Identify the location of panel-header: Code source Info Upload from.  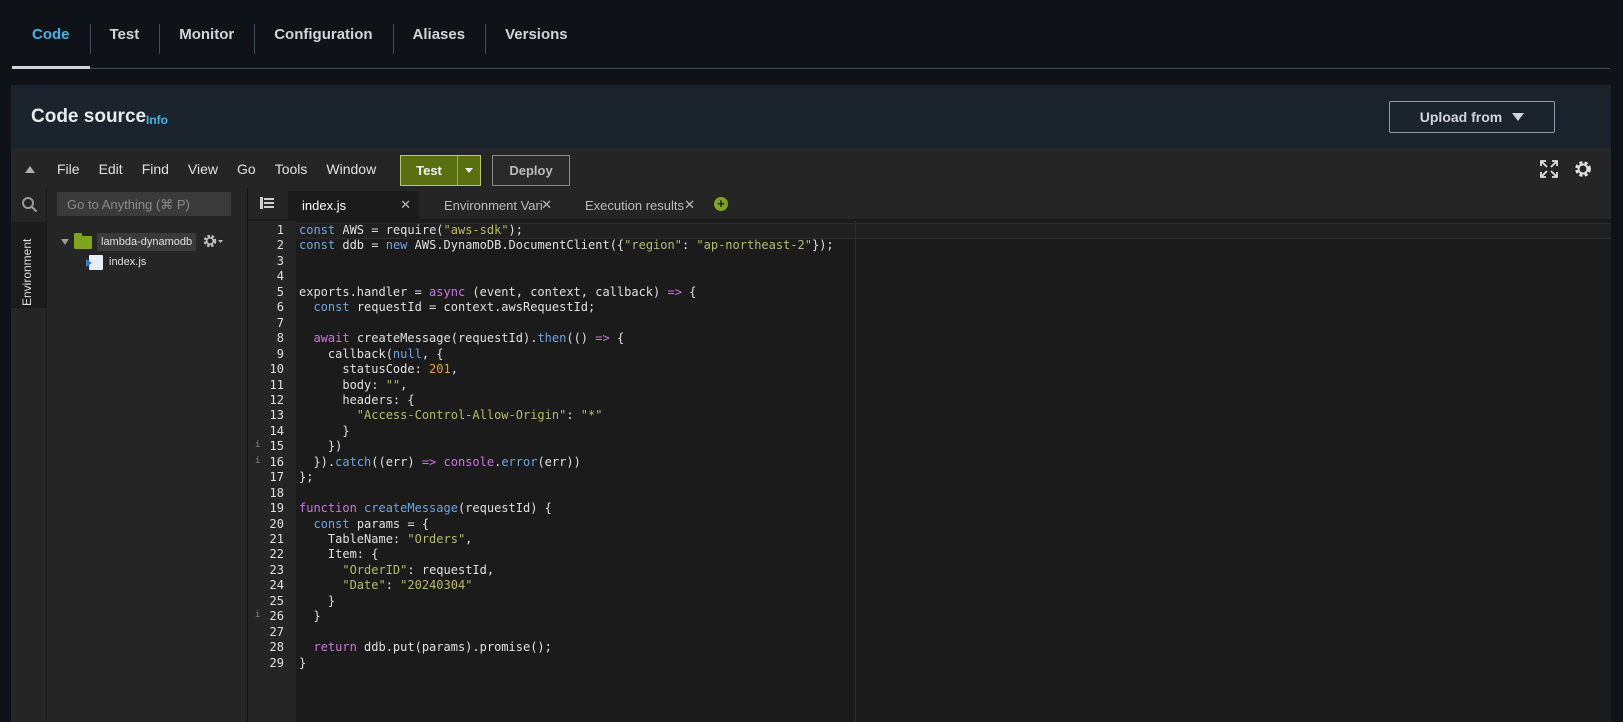
(811, 117).